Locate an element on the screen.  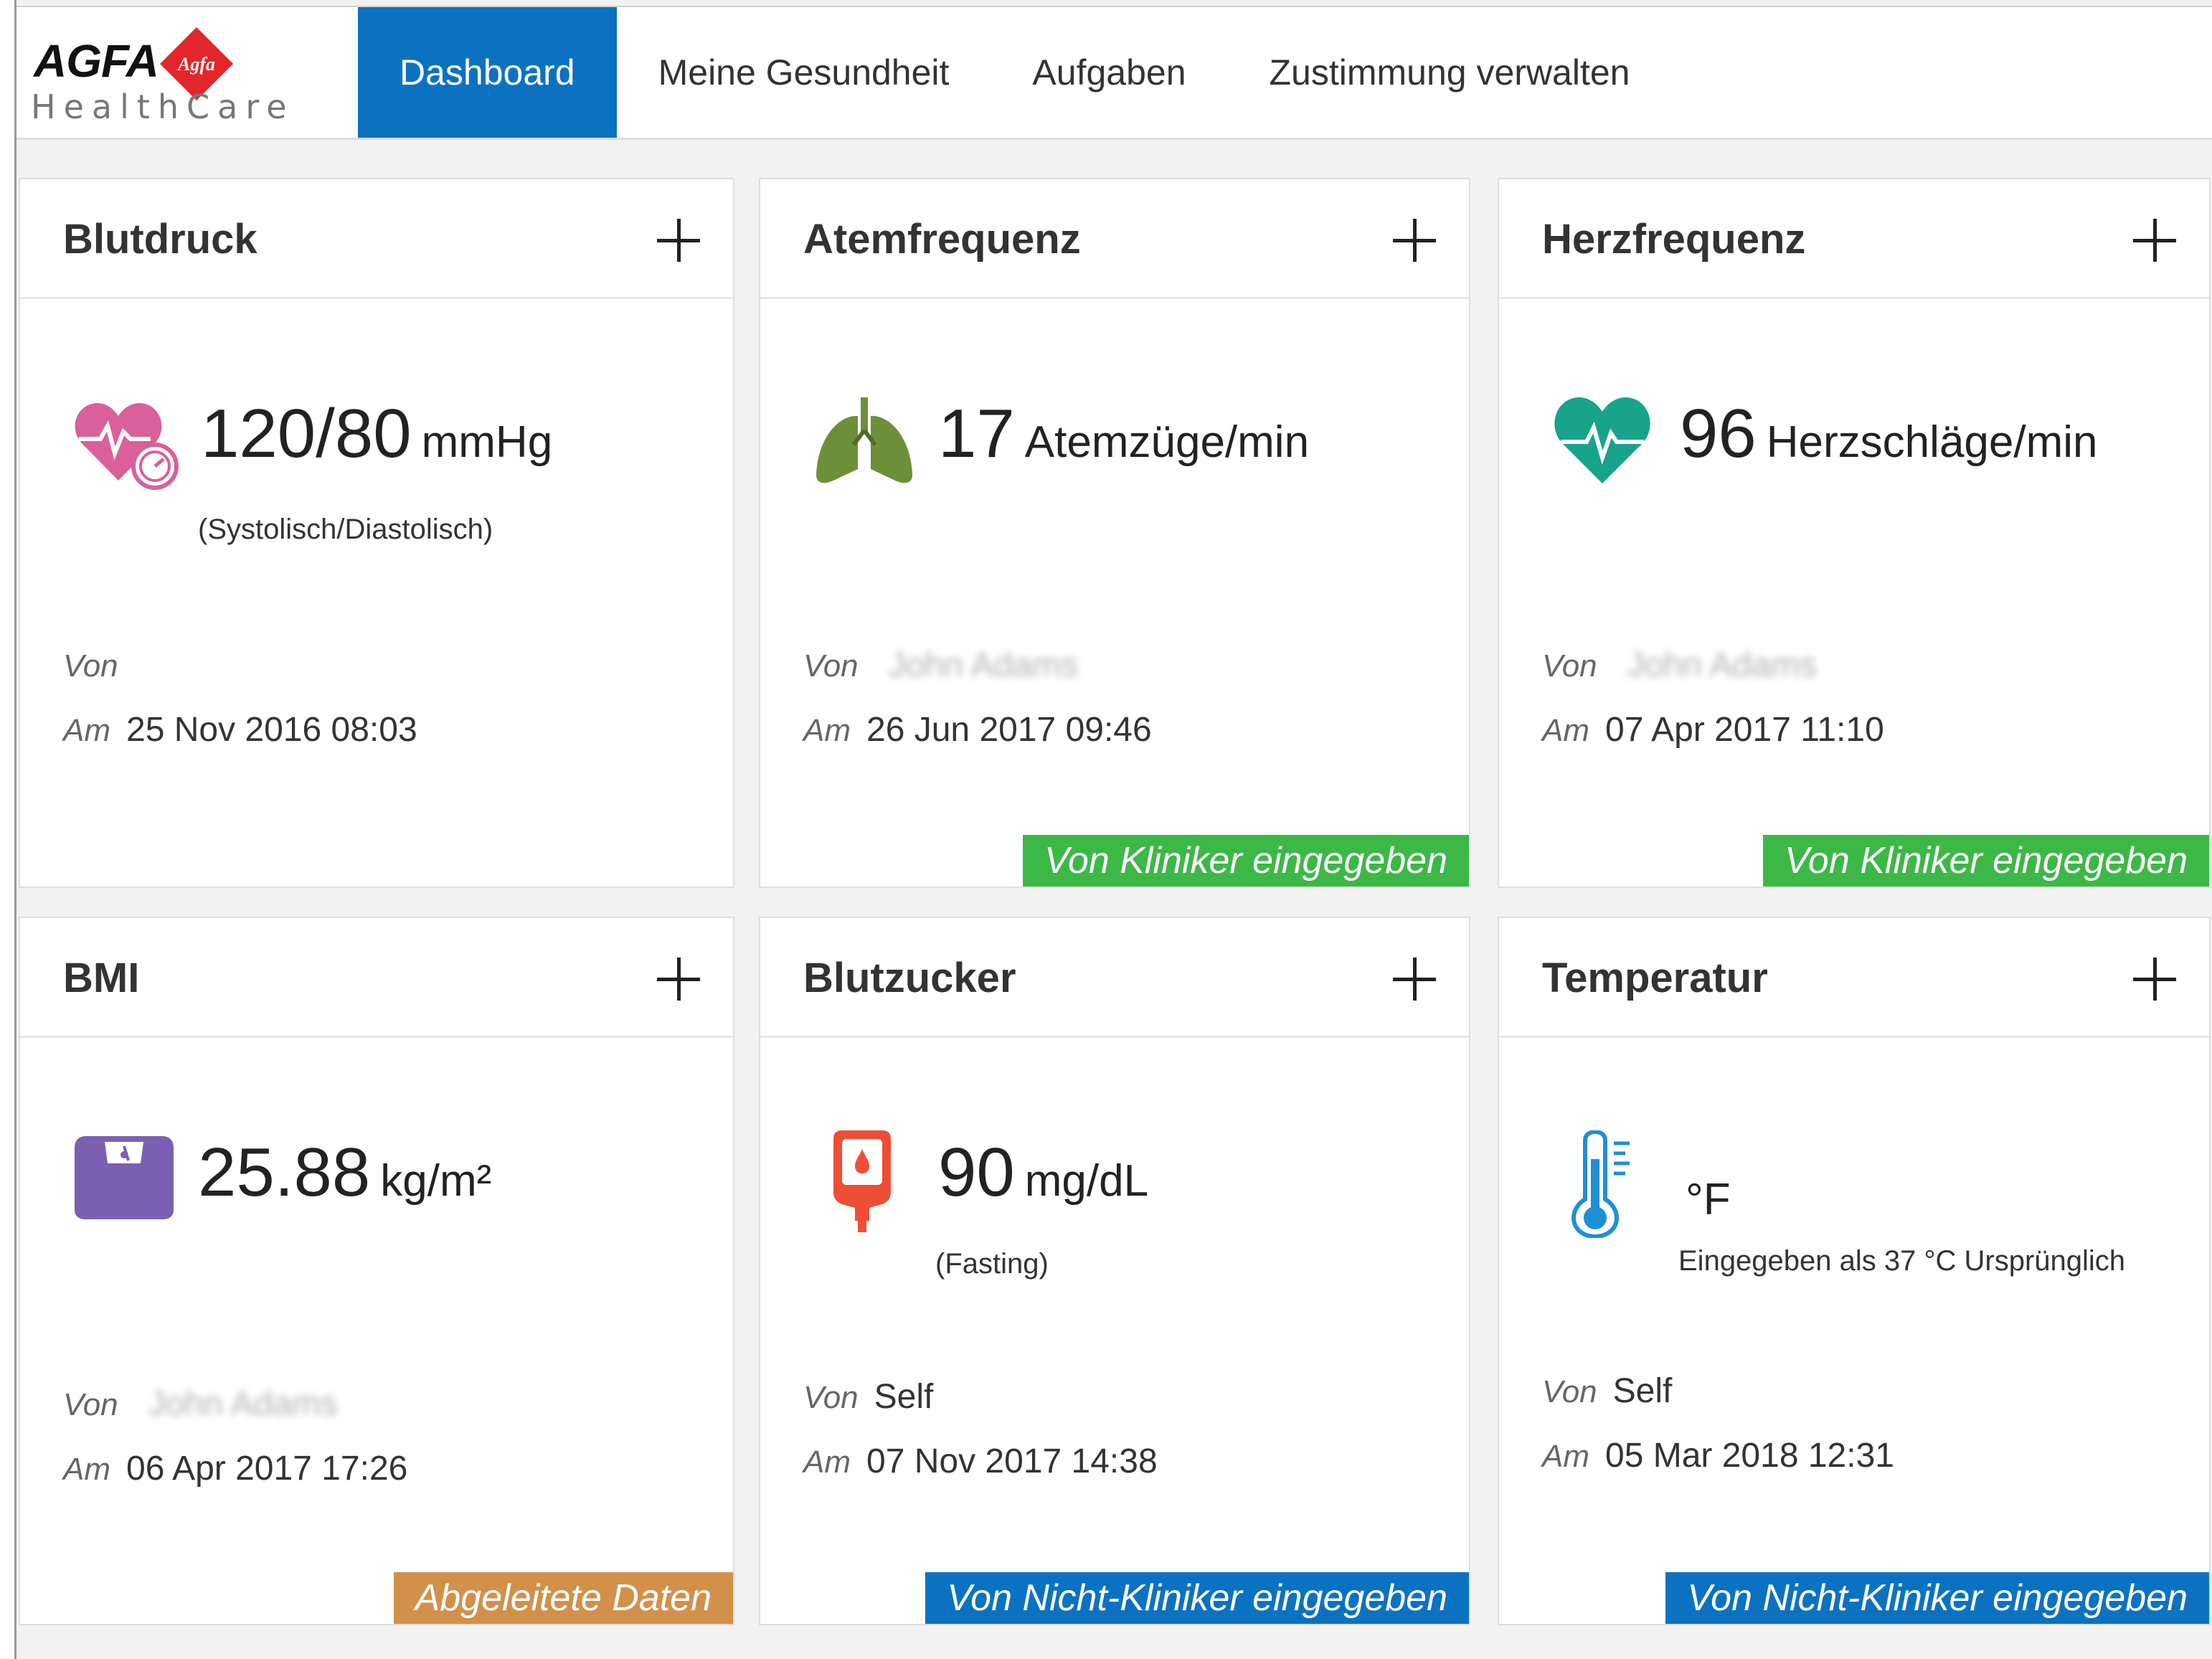
add-bmi-button is located at coordinates (678, 979).